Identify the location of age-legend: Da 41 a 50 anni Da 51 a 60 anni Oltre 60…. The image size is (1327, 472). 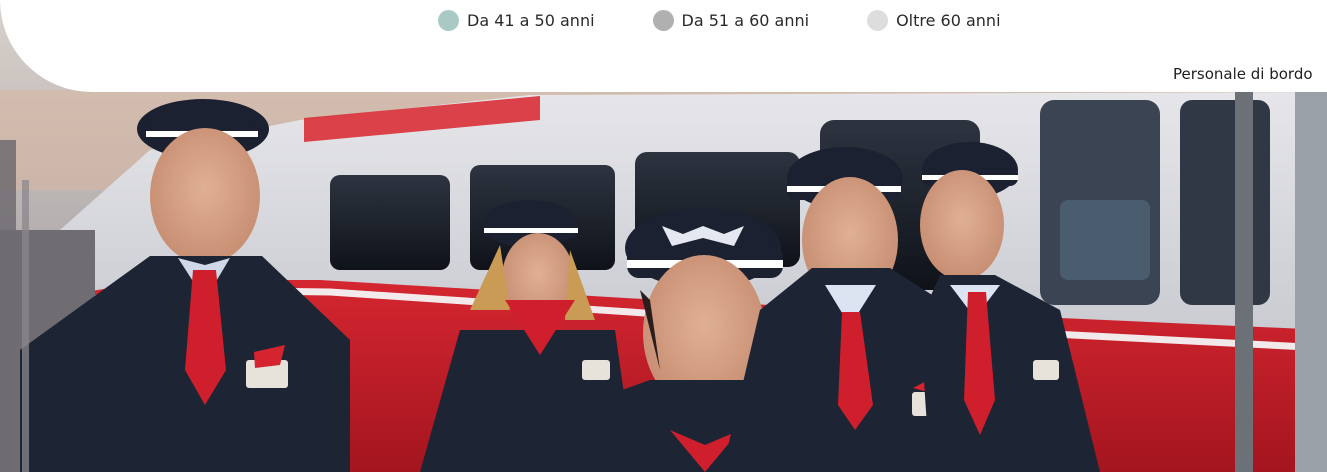
(719, 20).